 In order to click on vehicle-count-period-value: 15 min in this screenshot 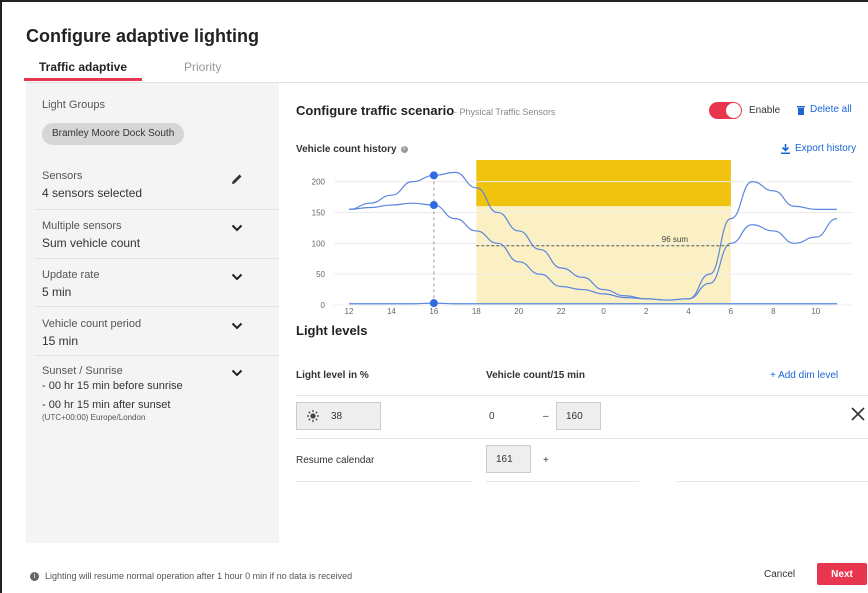, I will do `click(60, 341)`.